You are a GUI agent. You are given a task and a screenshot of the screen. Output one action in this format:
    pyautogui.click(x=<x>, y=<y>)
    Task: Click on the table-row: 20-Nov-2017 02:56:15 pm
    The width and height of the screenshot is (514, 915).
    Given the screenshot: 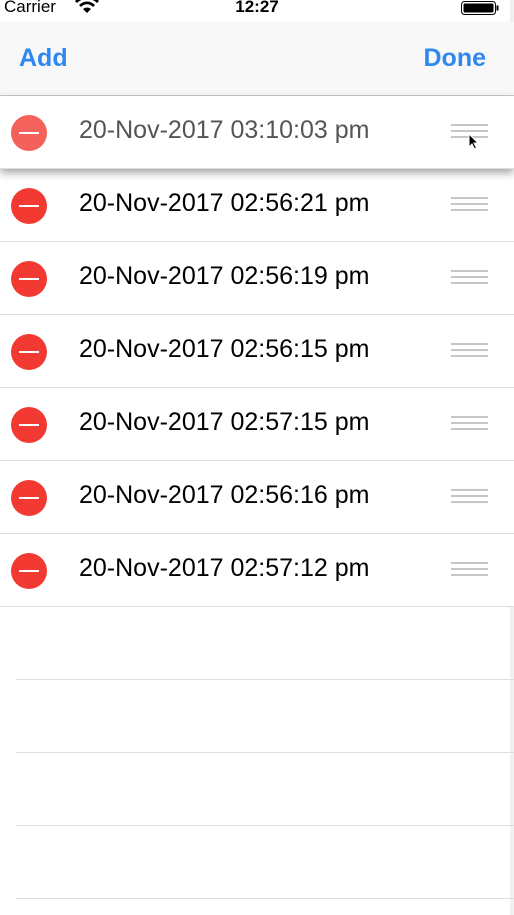 What is the action you would take?
    pyautogui.click(x=257, y=351)
    